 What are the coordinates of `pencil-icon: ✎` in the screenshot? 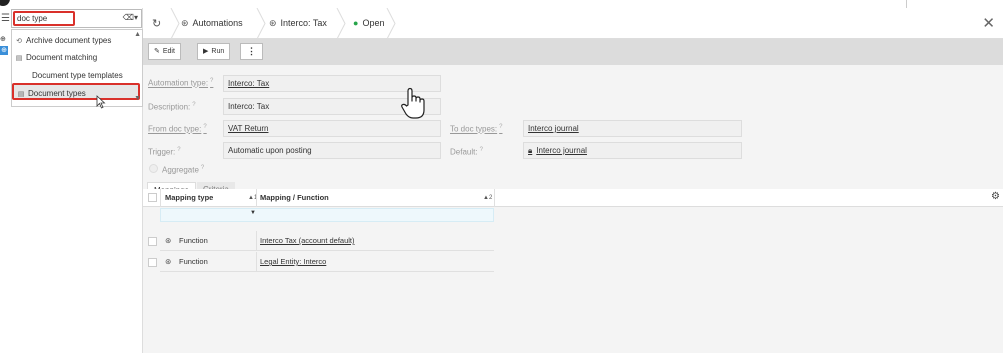 It's located at (157, 51).